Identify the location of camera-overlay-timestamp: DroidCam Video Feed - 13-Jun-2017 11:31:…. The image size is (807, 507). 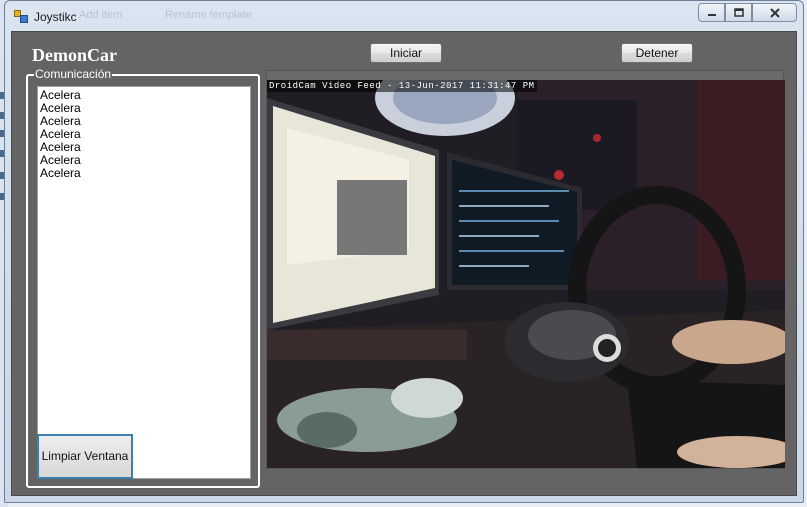
(402, 86).